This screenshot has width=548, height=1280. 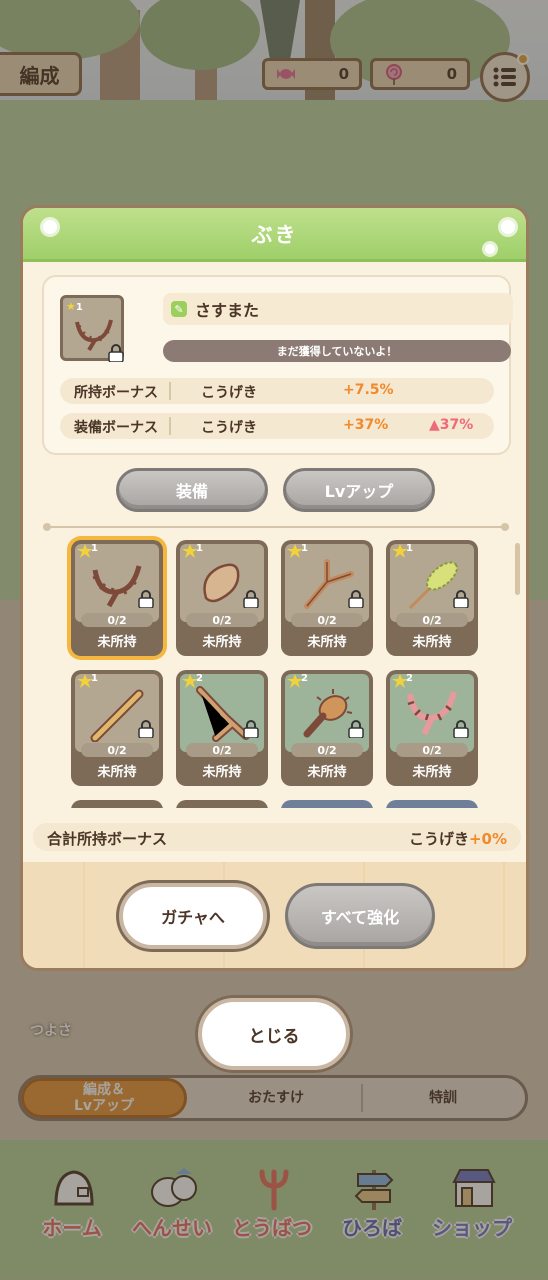 What do you see at coordinates (274, 915) in the screenshot?
I see `wood-footer` at bounding box center [274, 915].